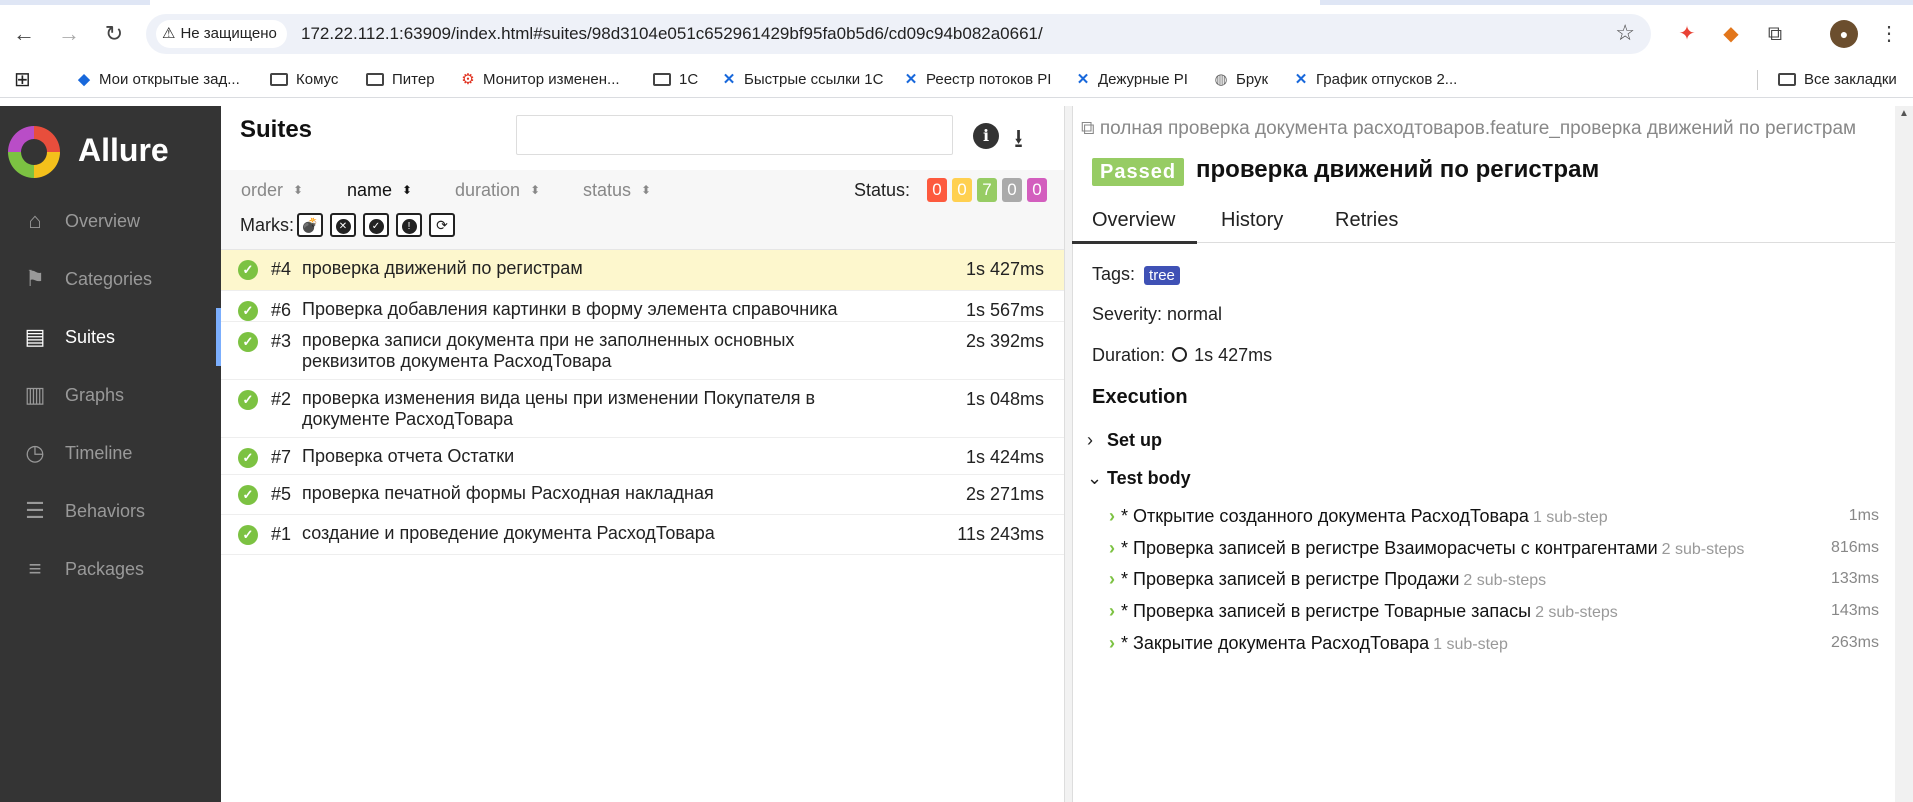 This screenshot has height=802, width=1913. What do you see at coordinates (1018, 142) in the screenshot?
I see `download-icon: ⭳` at bounding box center [1018, 142].